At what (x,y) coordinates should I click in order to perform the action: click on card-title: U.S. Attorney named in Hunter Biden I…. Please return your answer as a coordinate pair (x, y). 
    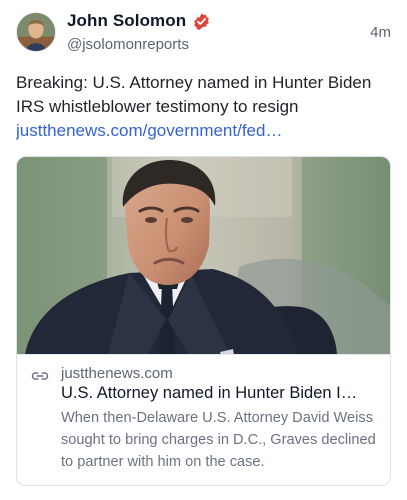
    Looking at the image, I should click on (220, 393).